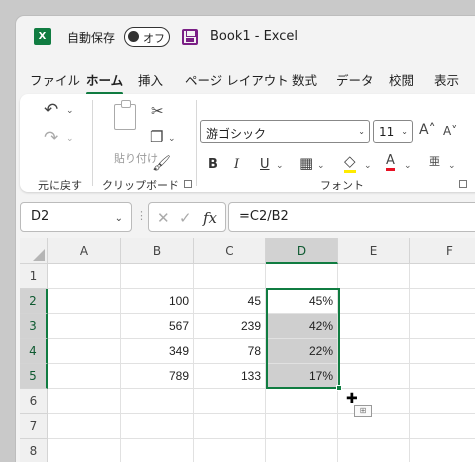 The image size is (475, 462). Describe the element at coordinates (188, 184) in the screenshot. I see `clipboard-launcher-icon` at that location.